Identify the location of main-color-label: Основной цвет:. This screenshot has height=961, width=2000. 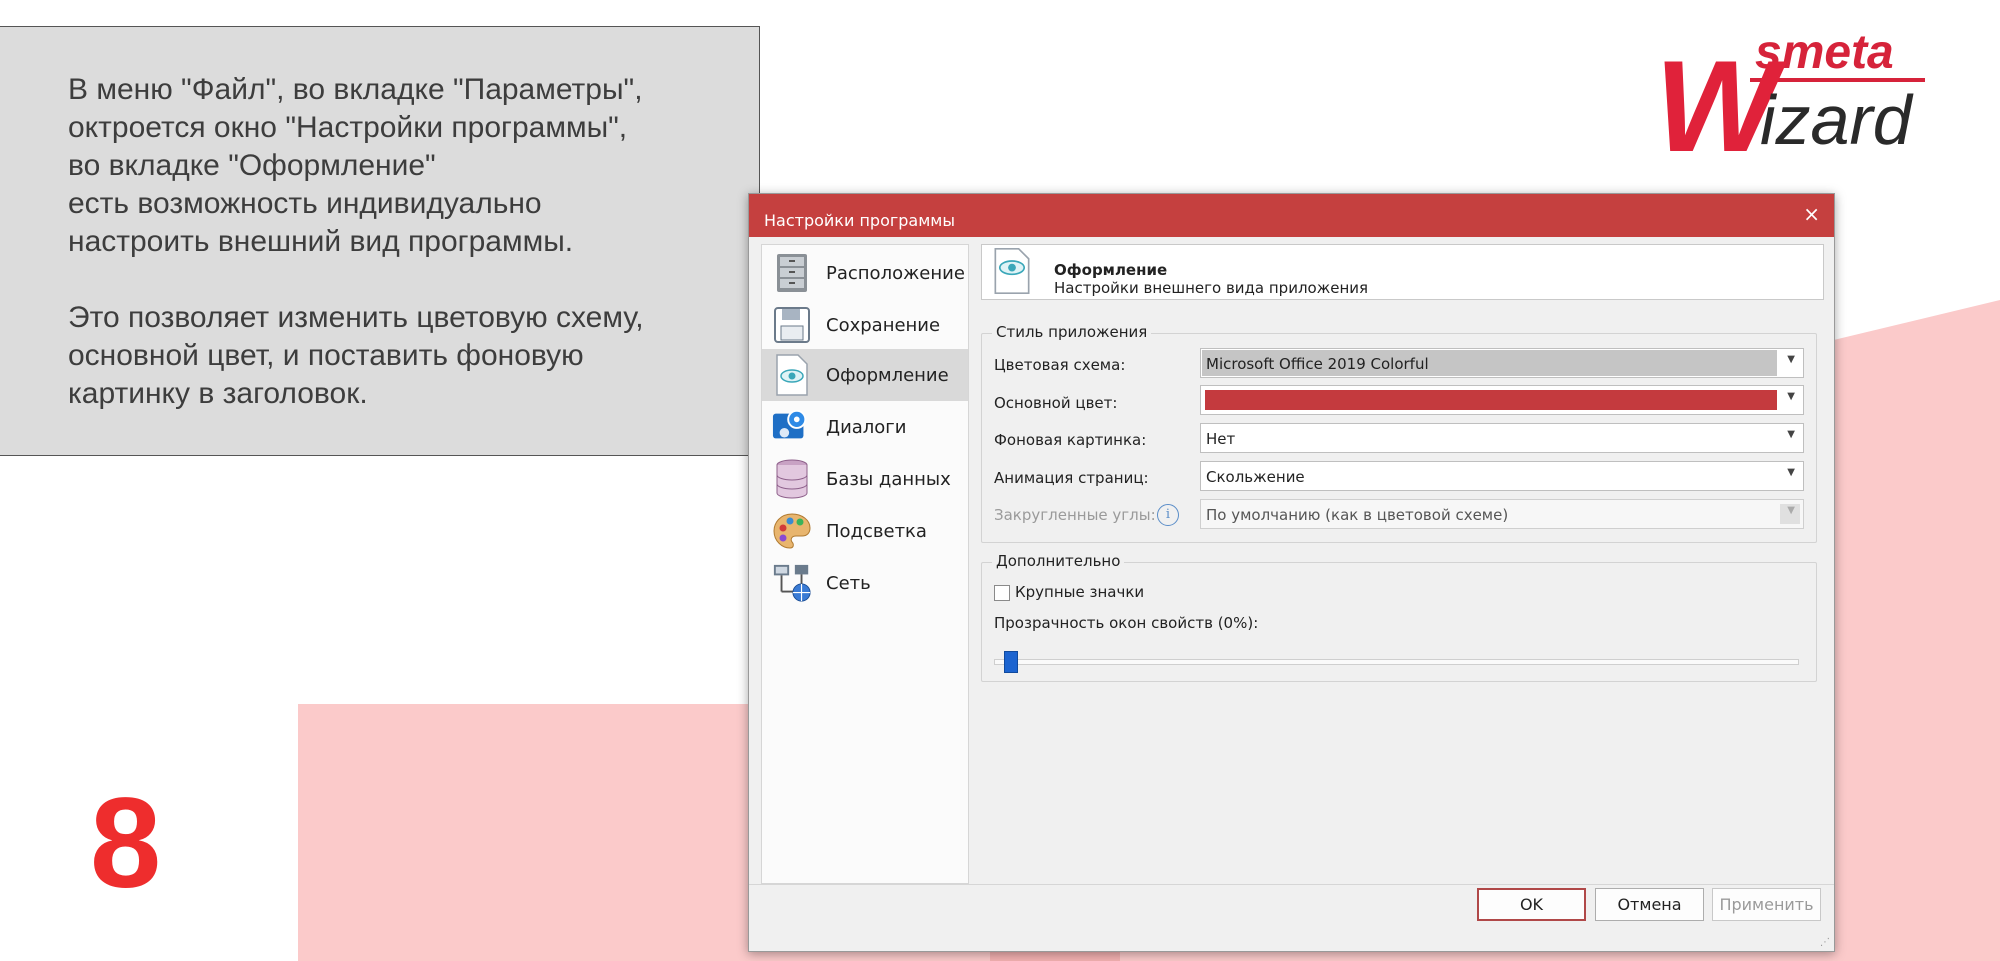
(1056, 403).